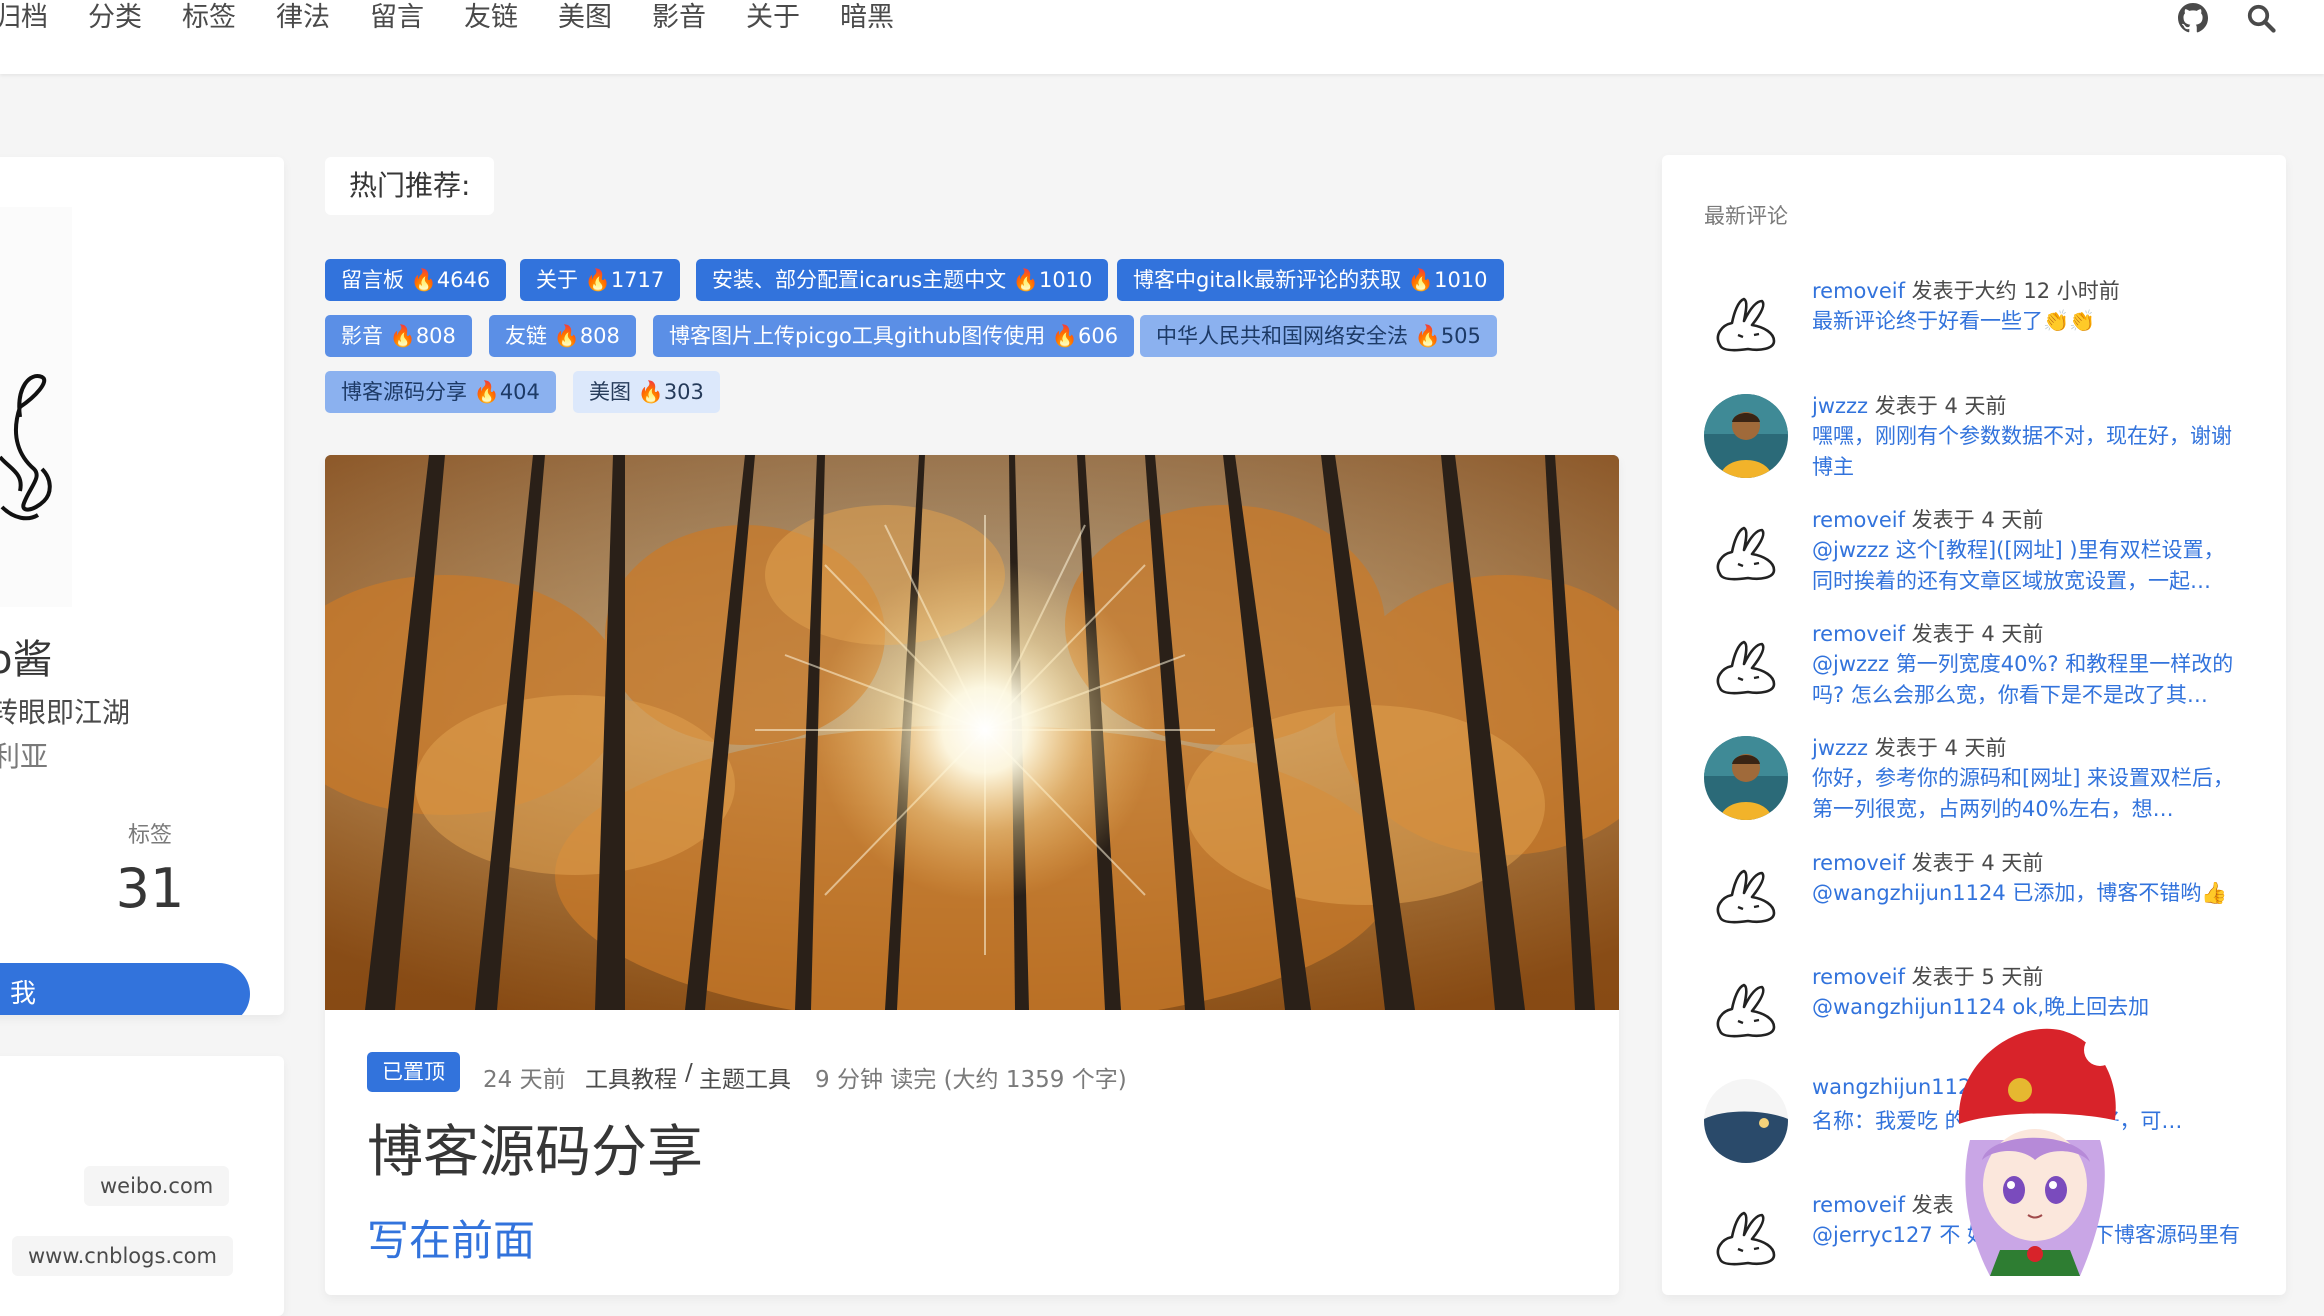 Image resolution: width=2324 pixels, height=1316 pixels. Describe the element at coordinates (2227, 18) in the screenshot. I see `nav-actions` at that location.